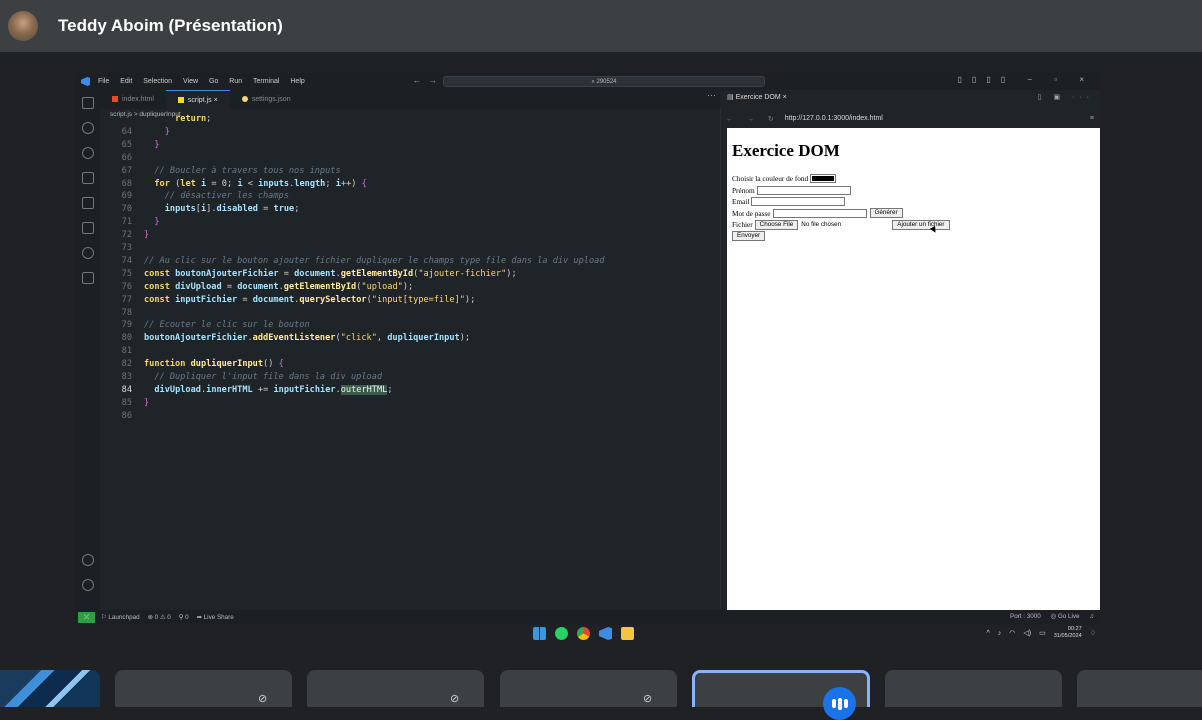  What do you see at coordinates (266, 99) in the screenshot?
I see `tab-settings-json: settings.json` at bounding box center [266, 99].